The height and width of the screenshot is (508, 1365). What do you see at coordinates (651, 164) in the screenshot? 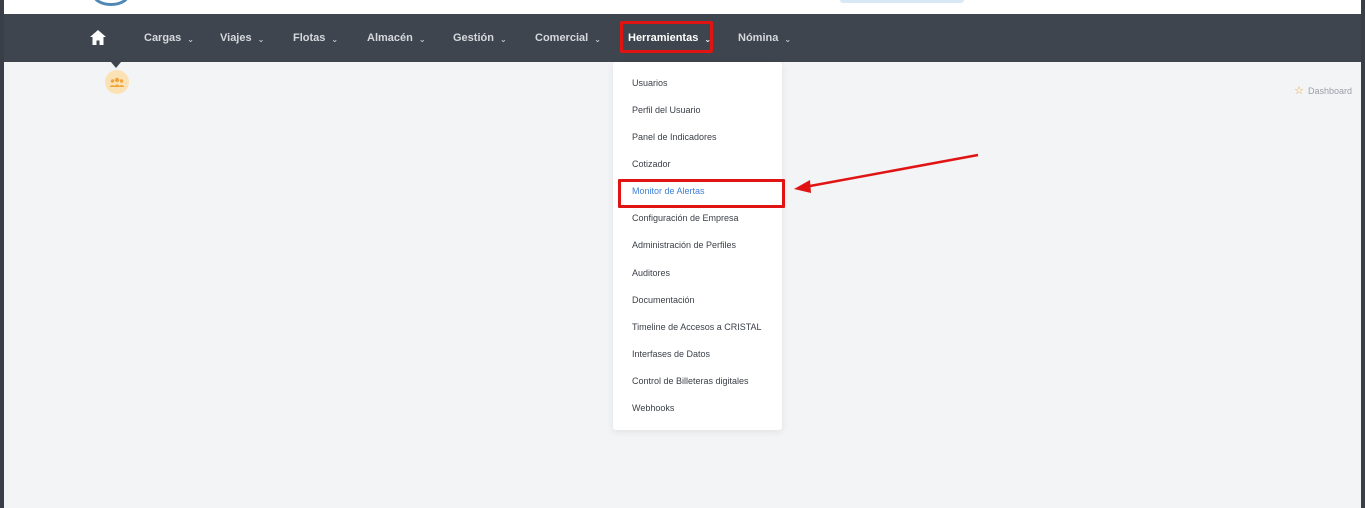
I see `menu-item-cotizador: Cotizador` at bounding box center [651, 164].